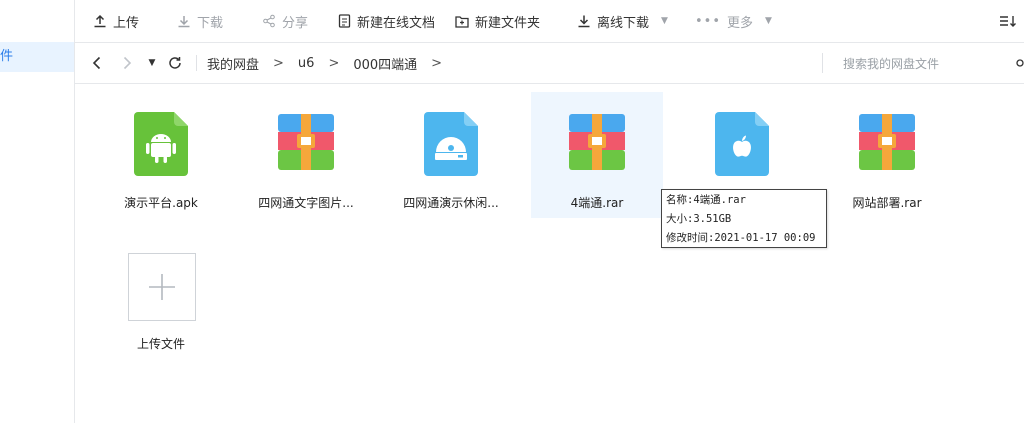 Image resolution: width=1024 pixels, height=423 pixels. Describe the element at coordinates (451, 146) in the screenshot. I see `disk-image-icon` at that location.